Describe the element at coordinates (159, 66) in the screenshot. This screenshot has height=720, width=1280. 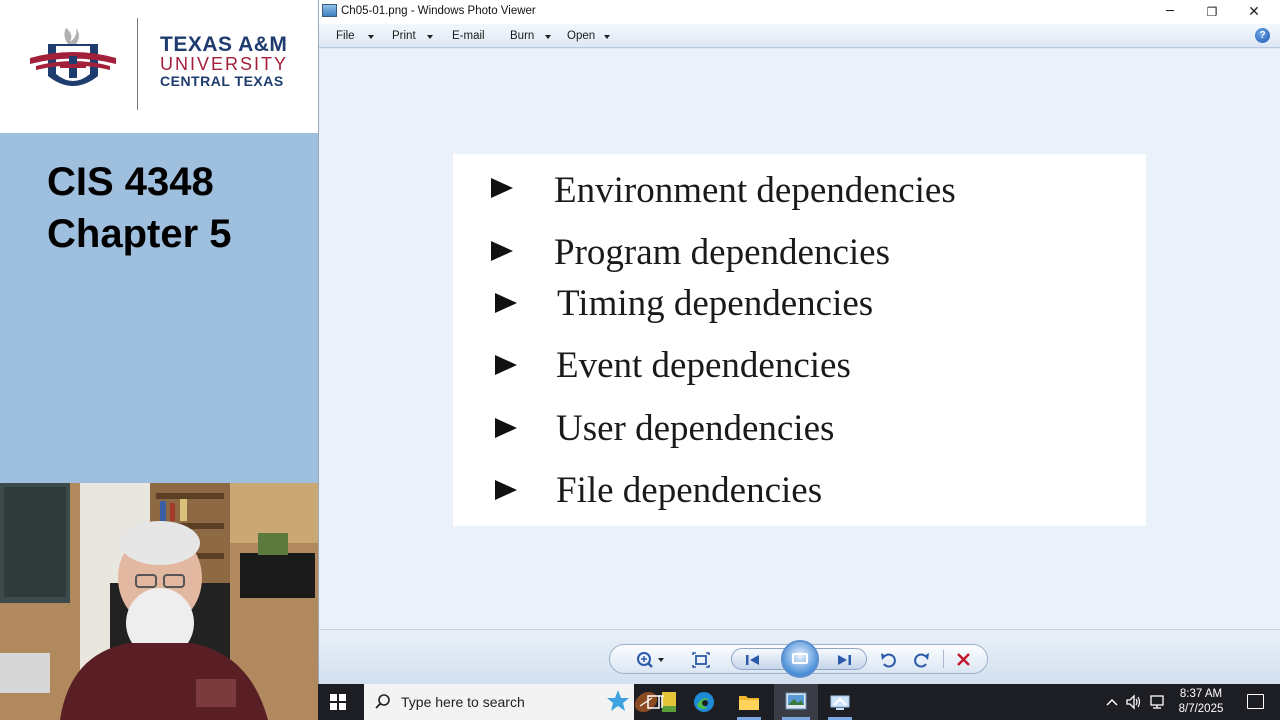
I see `university-logo-area: TEXAS A&M UNIVERSITY CENTRAL TEXAS` at that location.